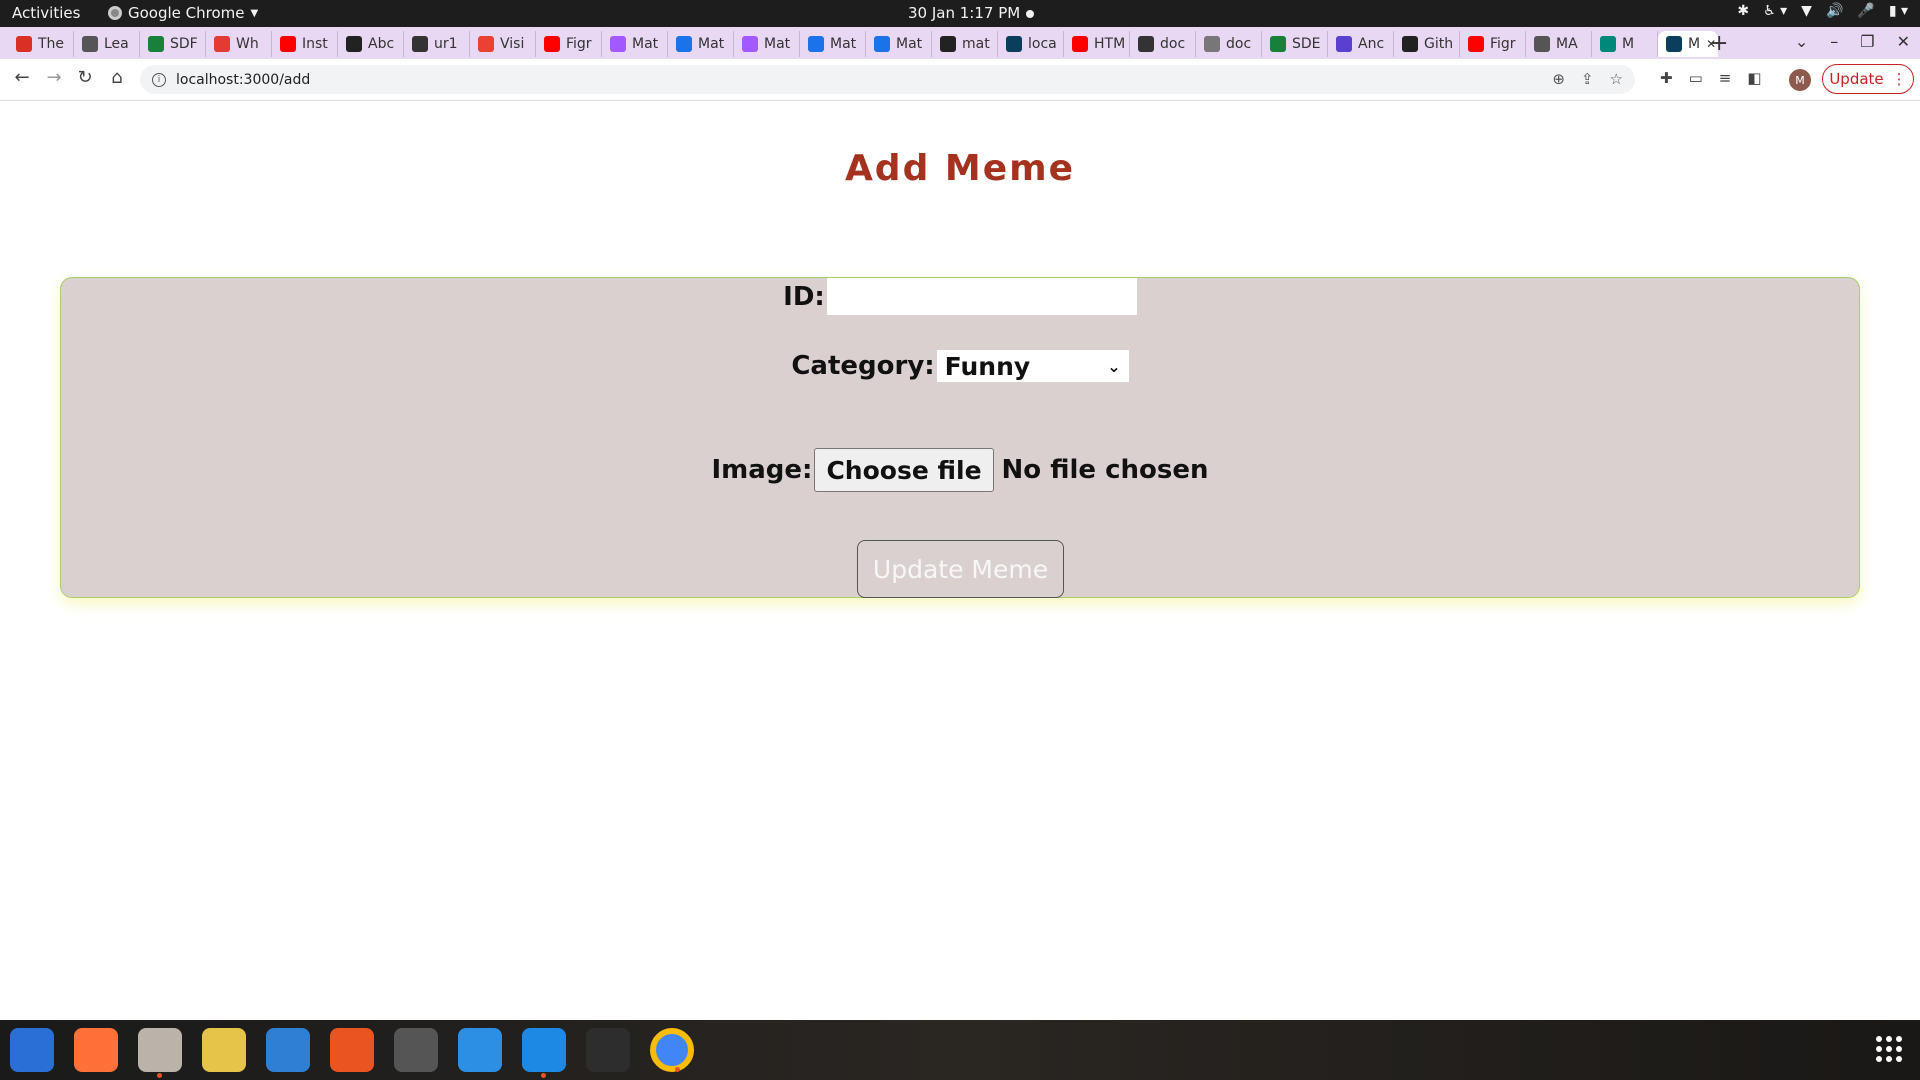 The height and width of the screenshot is (1080, 1920). I want to click on browser-tab: loca, so click(1031, 44).